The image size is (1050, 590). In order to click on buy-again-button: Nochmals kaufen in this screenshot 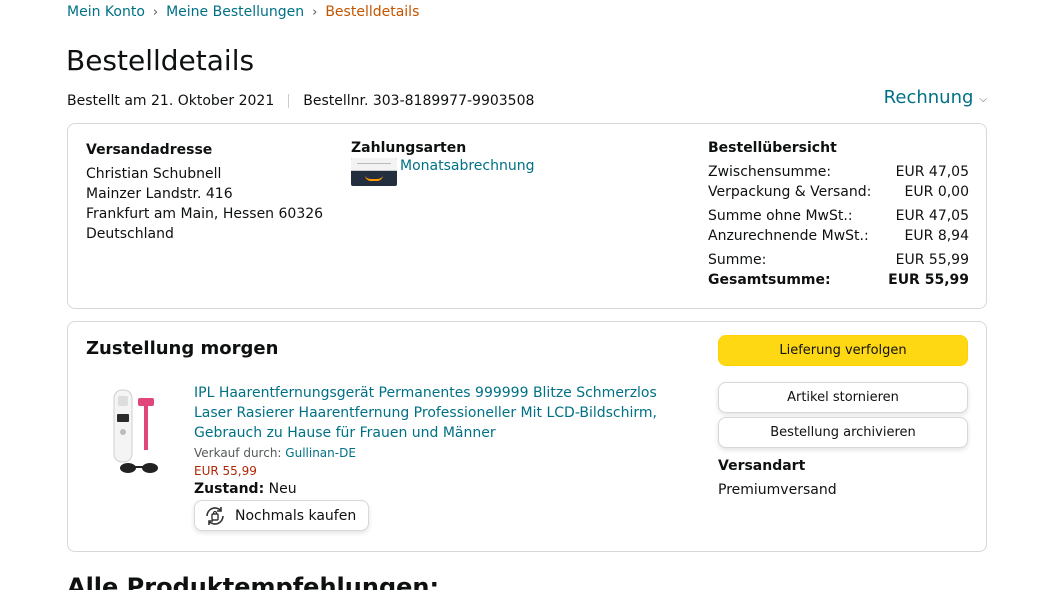, I will do `click(282, 515)`.